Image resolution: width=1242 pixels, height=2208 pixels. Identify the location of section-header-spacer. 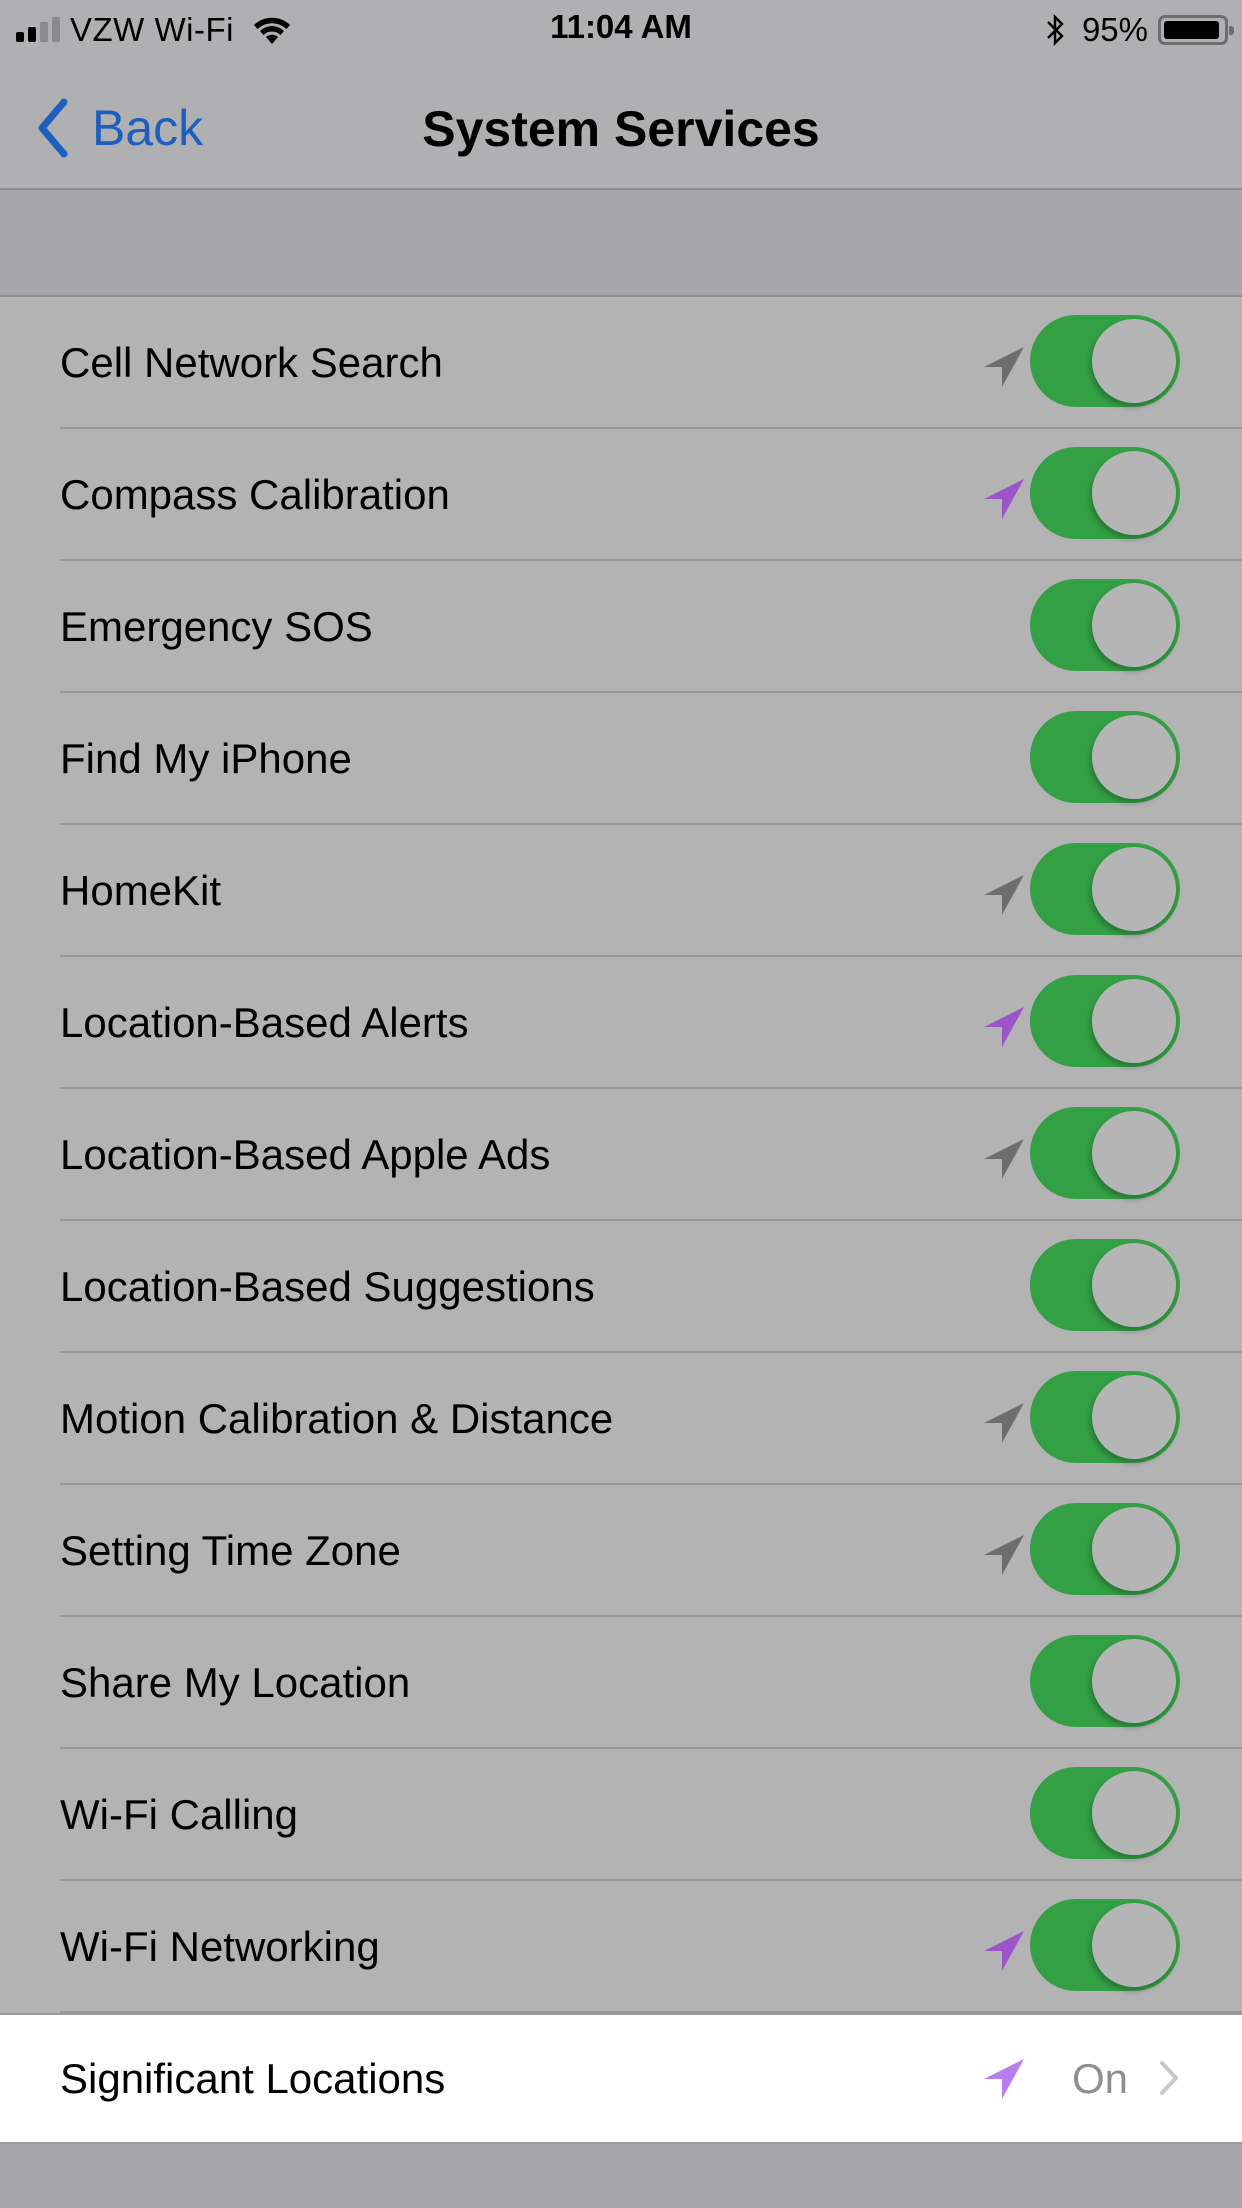
(621, 243).